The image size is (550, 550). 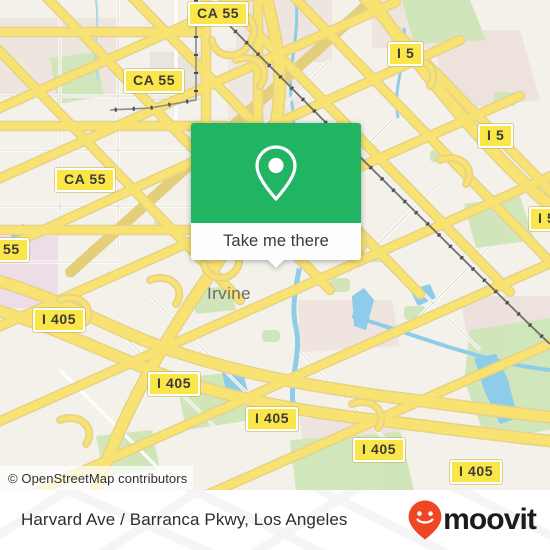 I want to click on map-pin-icon, so click(x=276, y=173).